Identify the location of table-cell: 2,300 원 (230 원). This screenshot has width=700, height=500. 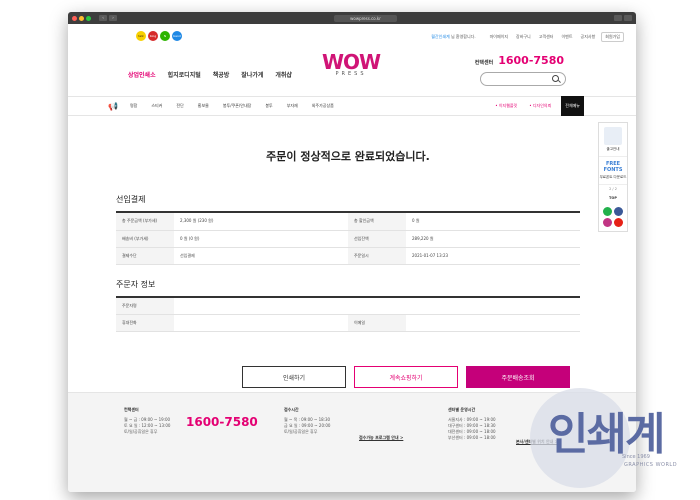
(261, 222).